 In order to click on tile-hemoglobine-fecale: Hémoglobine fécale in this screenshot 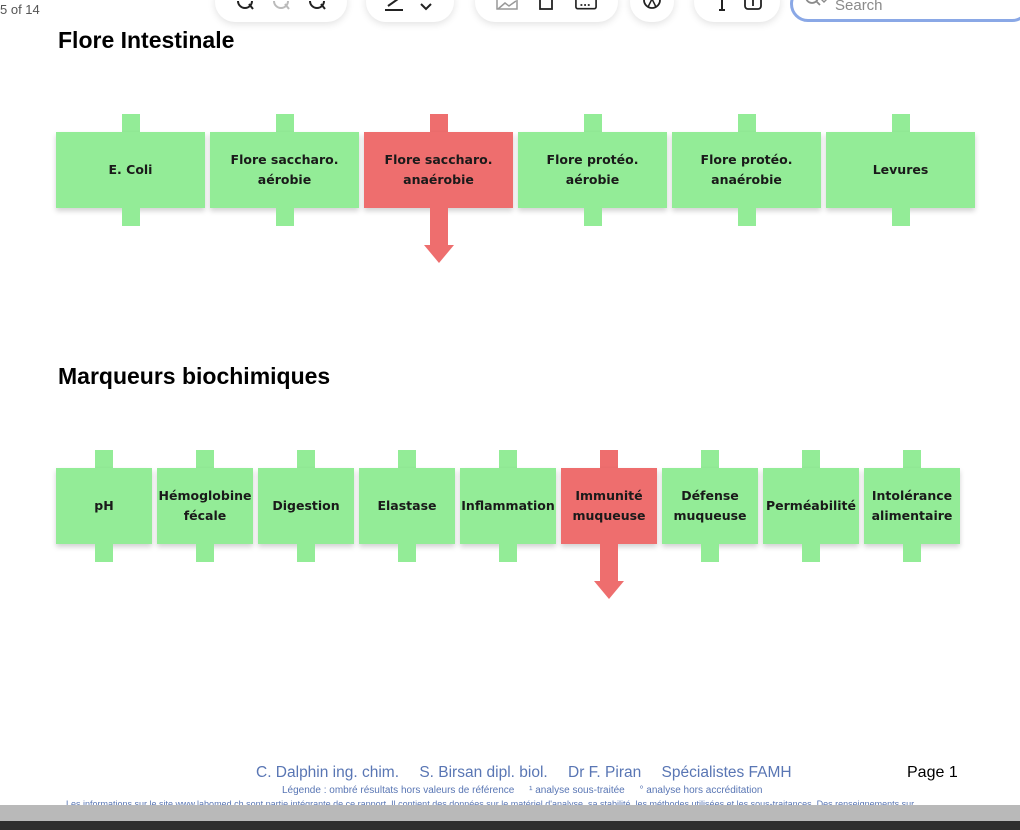, I will do `click(205, 506)`.